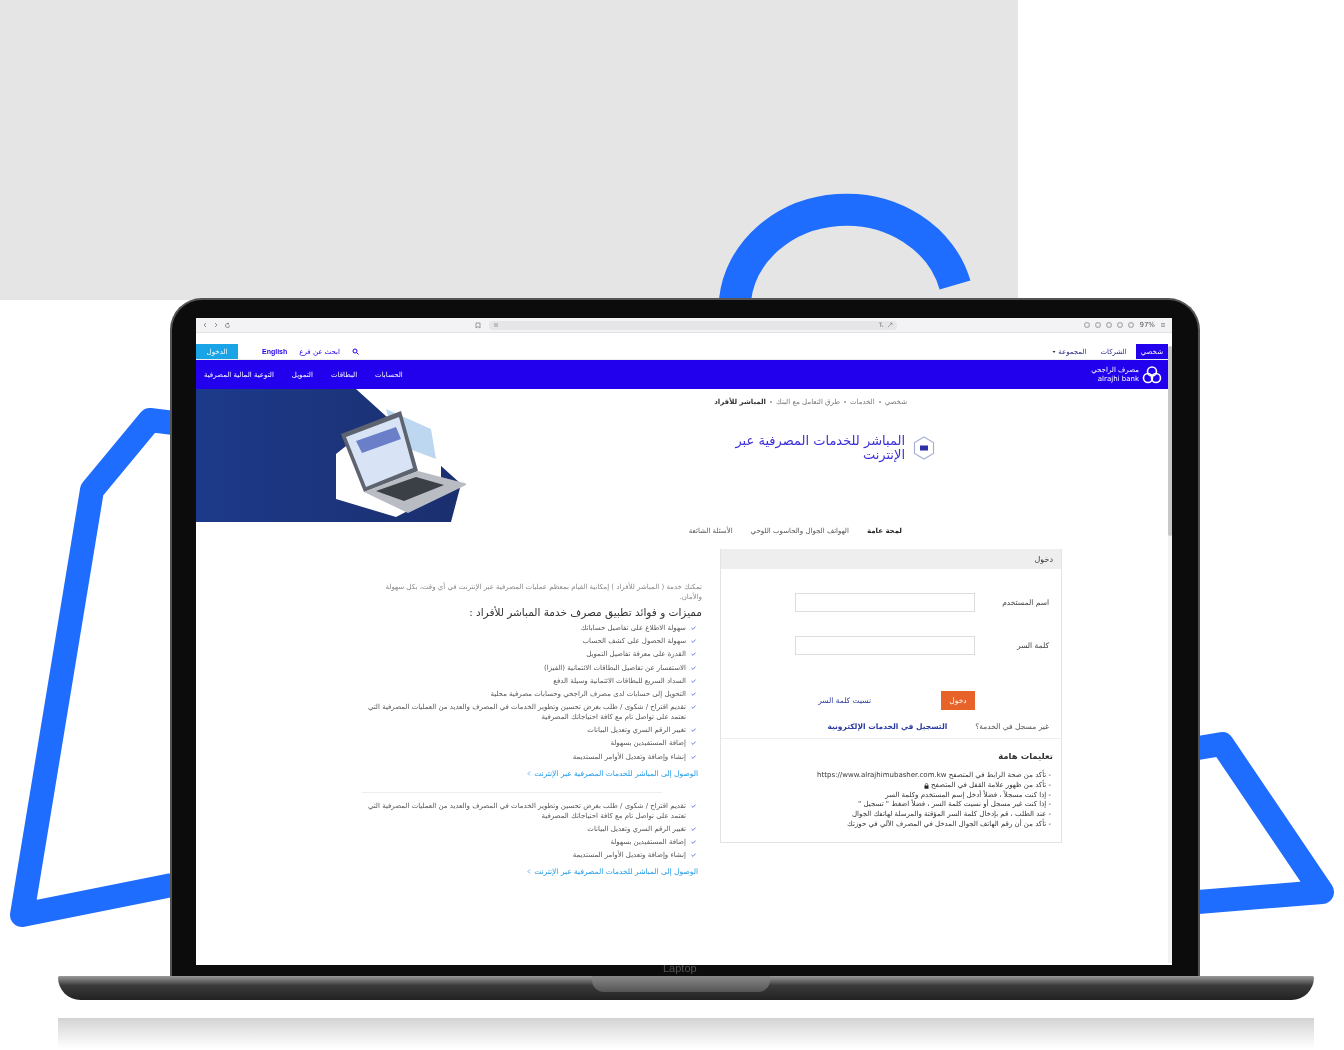 Image resolution: width=1344 pixels, height=1050 pixels. What do you see at coordinates (1170, 441) in the screenshot?
I see `scroll-thumb` at bounding box center [1170, 441].